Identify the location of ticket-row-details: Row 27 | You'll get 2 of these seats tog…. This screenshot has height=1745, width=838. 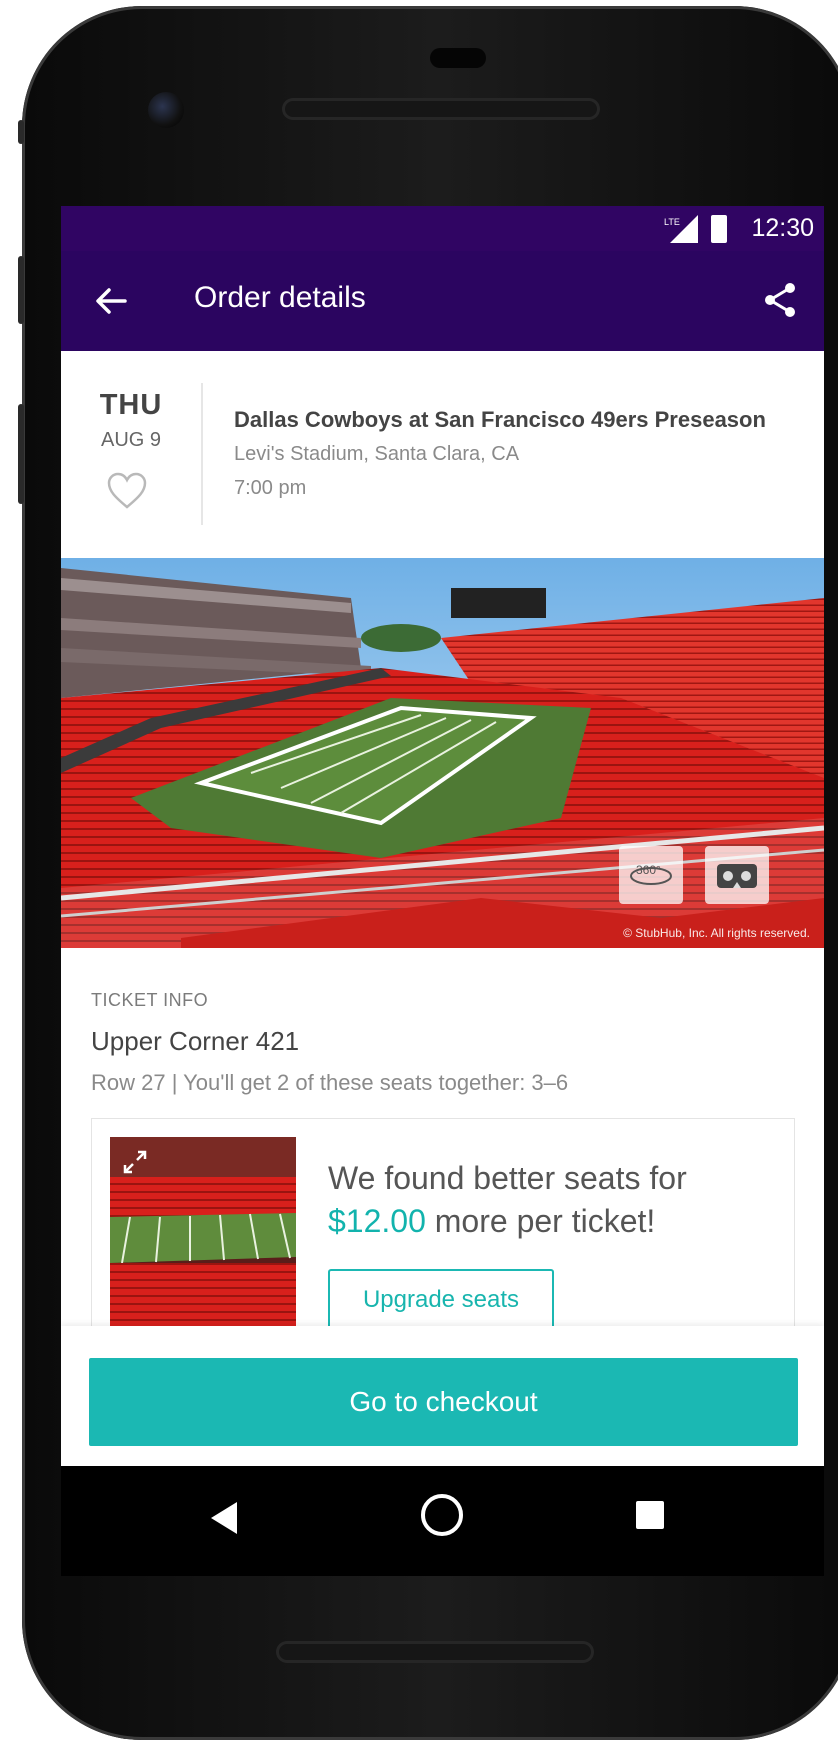
(330, 1082).